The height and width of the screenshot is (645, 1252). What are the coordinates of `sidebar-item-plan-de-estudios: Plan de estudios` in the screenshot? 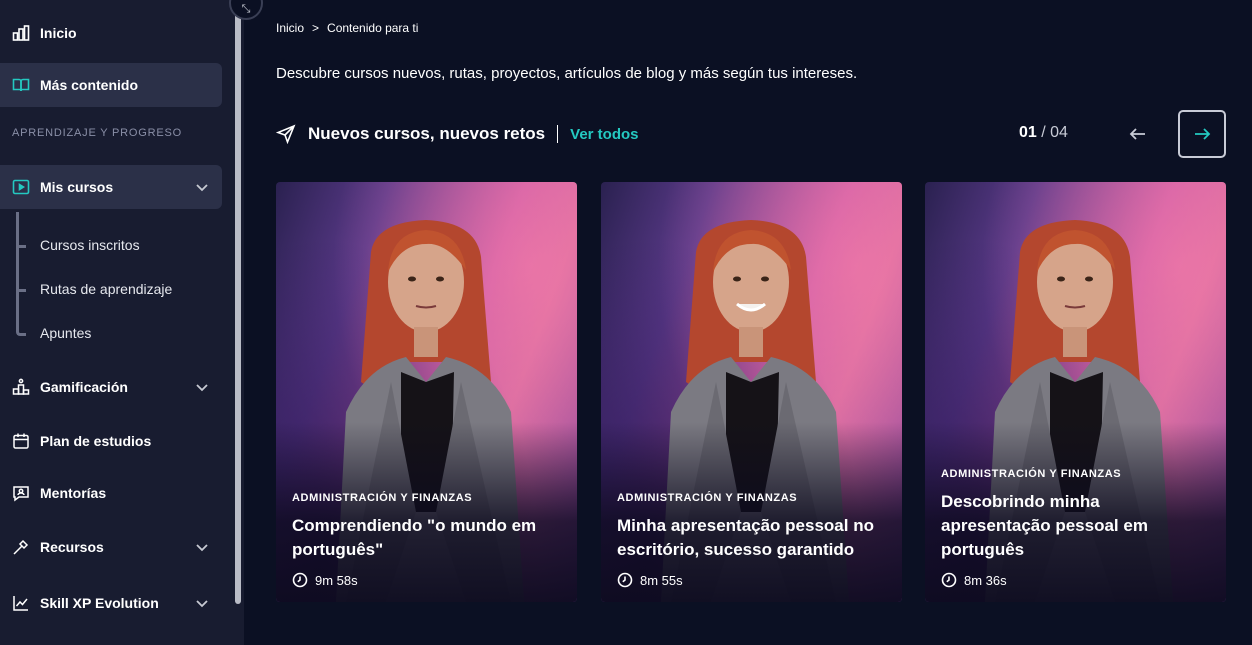 It's located at (111, 441).